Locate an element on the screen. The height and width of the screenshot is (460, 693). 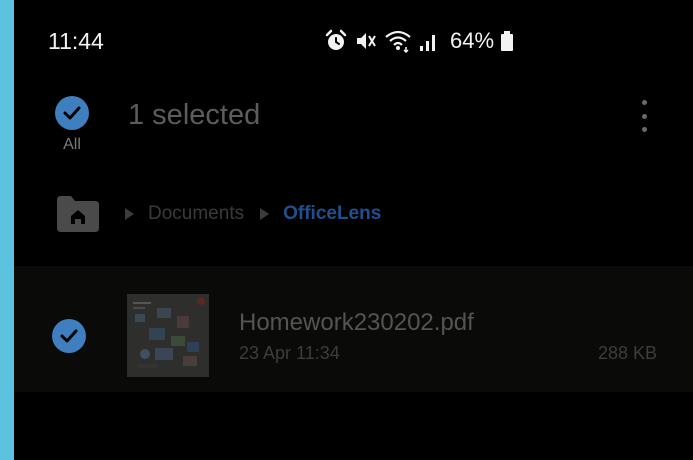
select-all-toggle: All is located at coordinates (72, 125).